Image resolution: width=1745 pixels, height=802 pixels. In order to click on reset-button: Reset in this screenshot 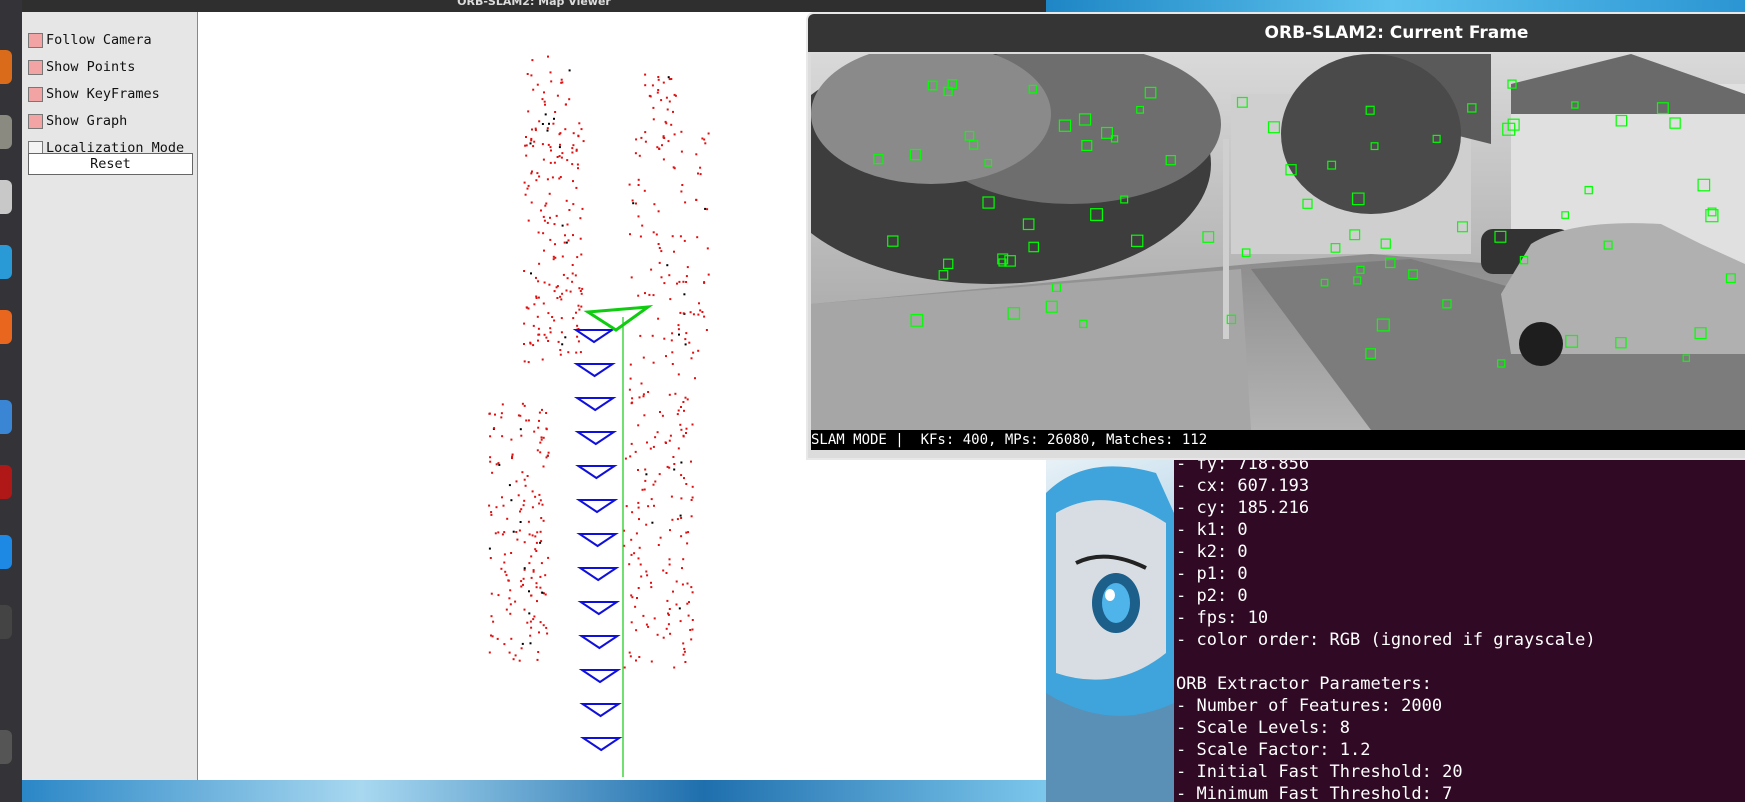, I will do `click(110, 164)`.